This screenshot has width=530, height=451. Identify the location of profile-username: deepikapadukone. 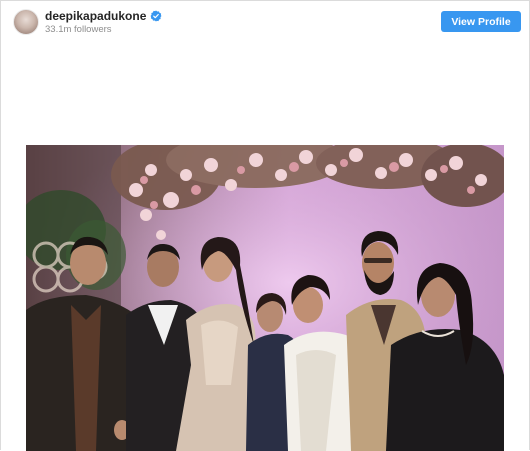
(95, 16).